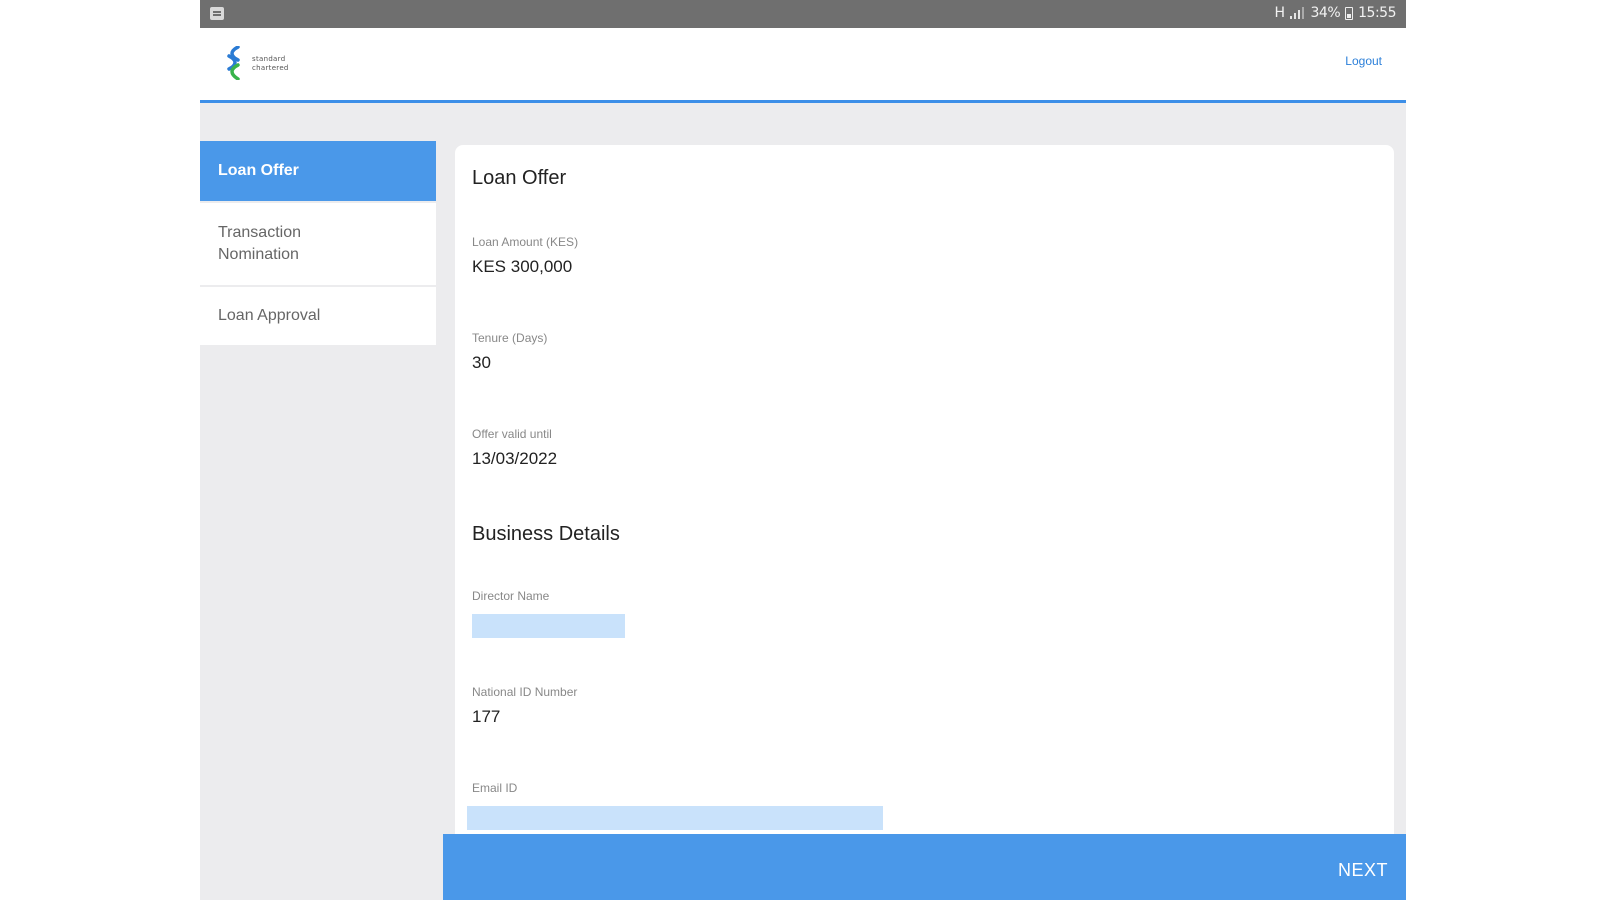 The image size is (1600, 900). Describe the element at coordinates (510, 338) in the screenshot. I see `tenure-label: Tenure (Days)` at that location.